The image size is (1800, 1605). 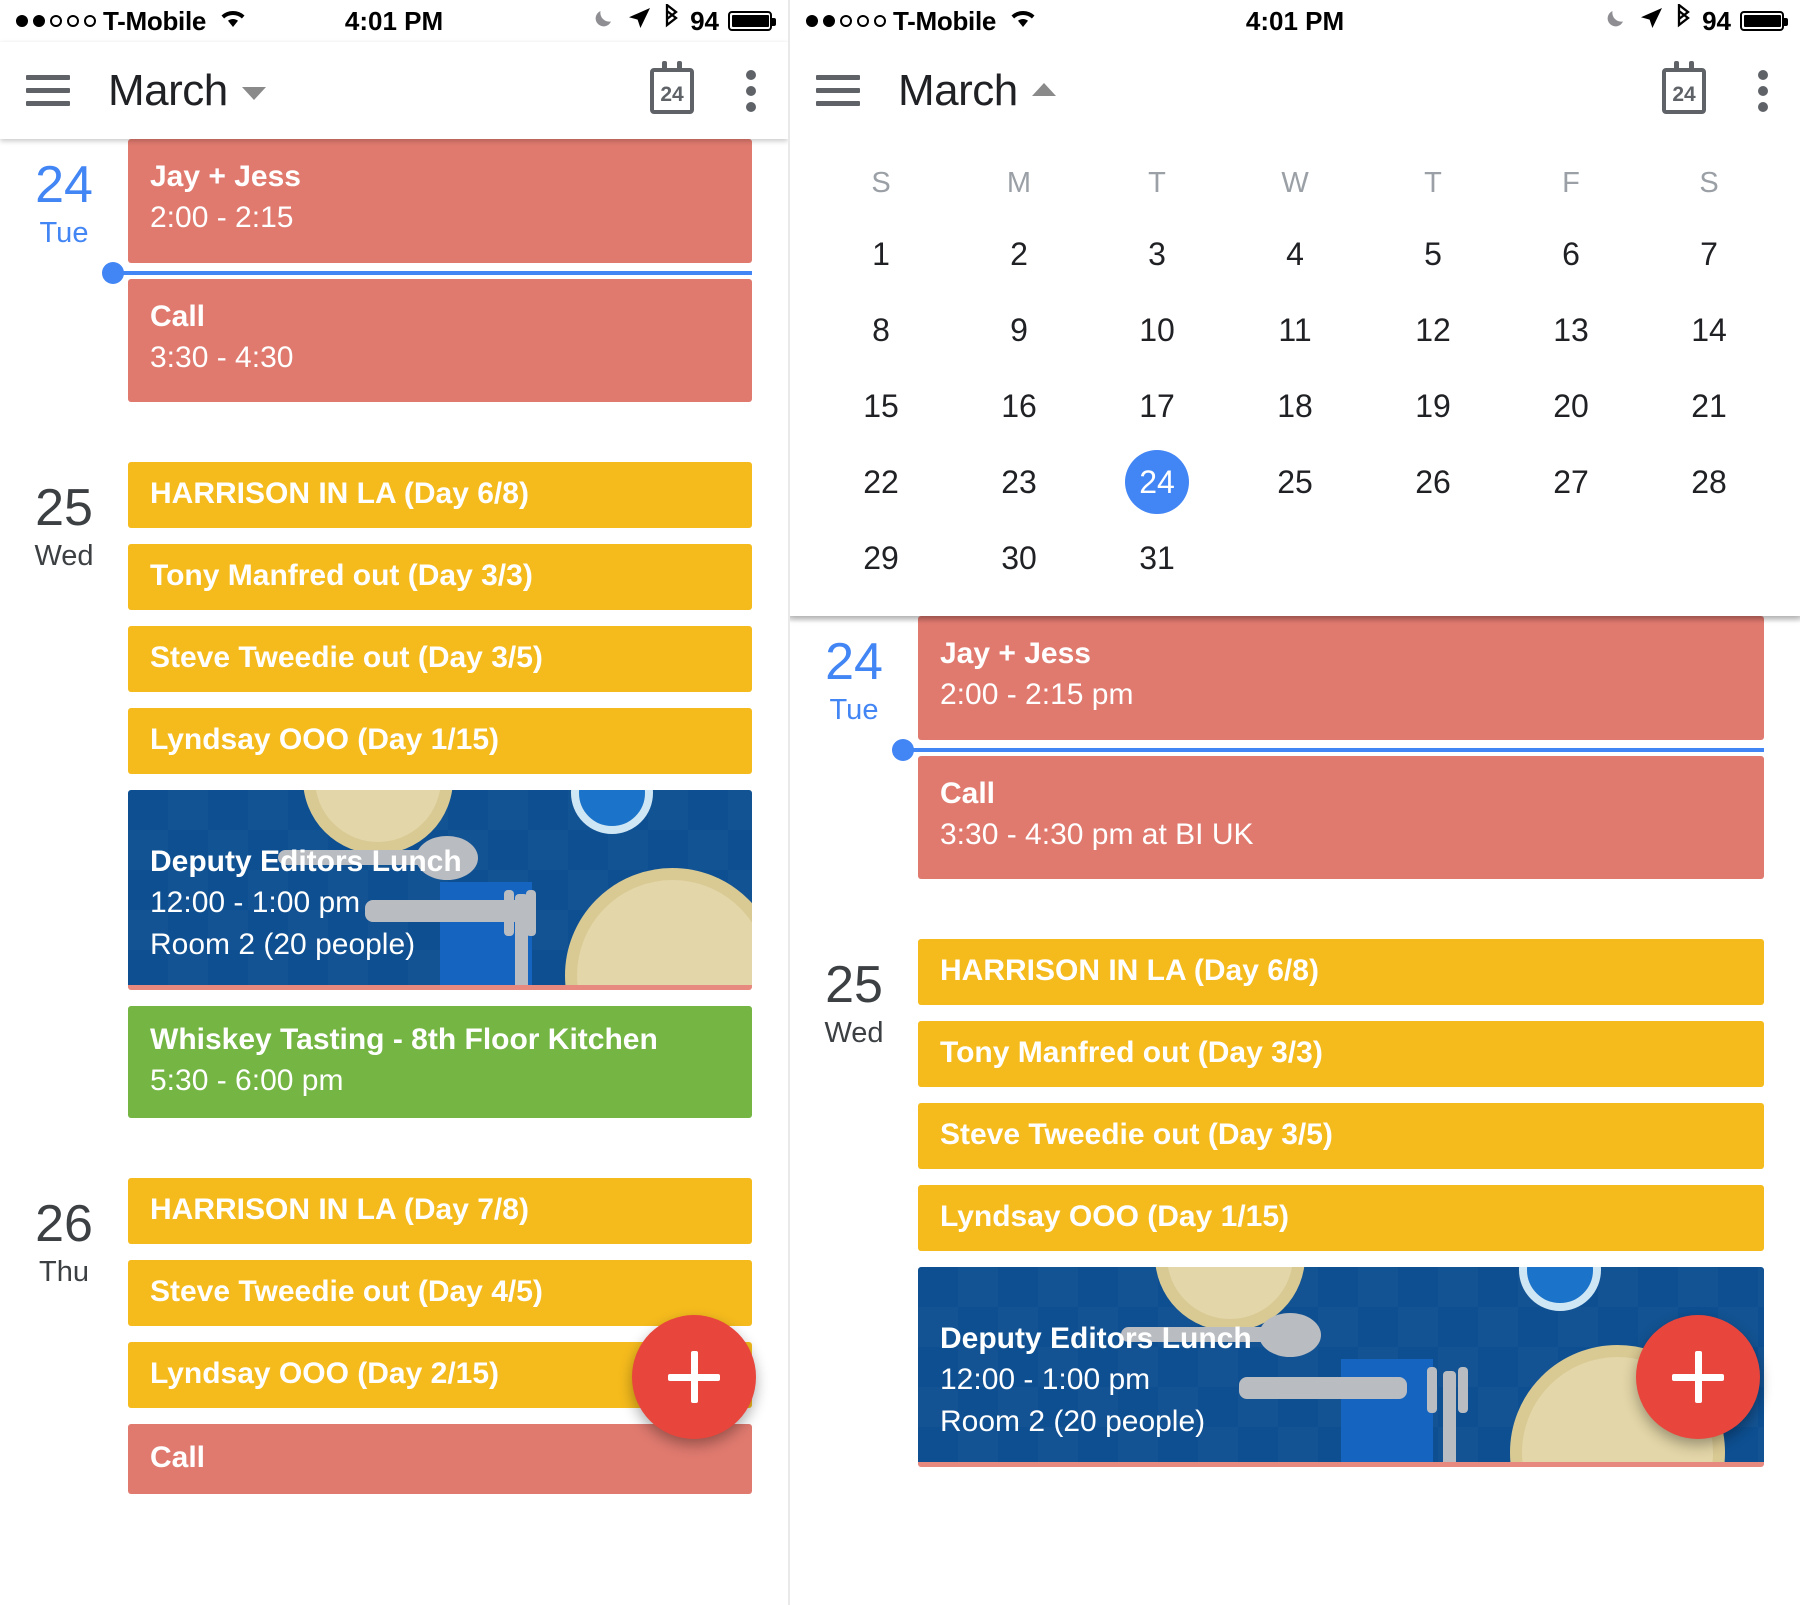 I want to click on event-chip: HARRISON IN LA (Day 7/8), so click(x=440, y=1210).